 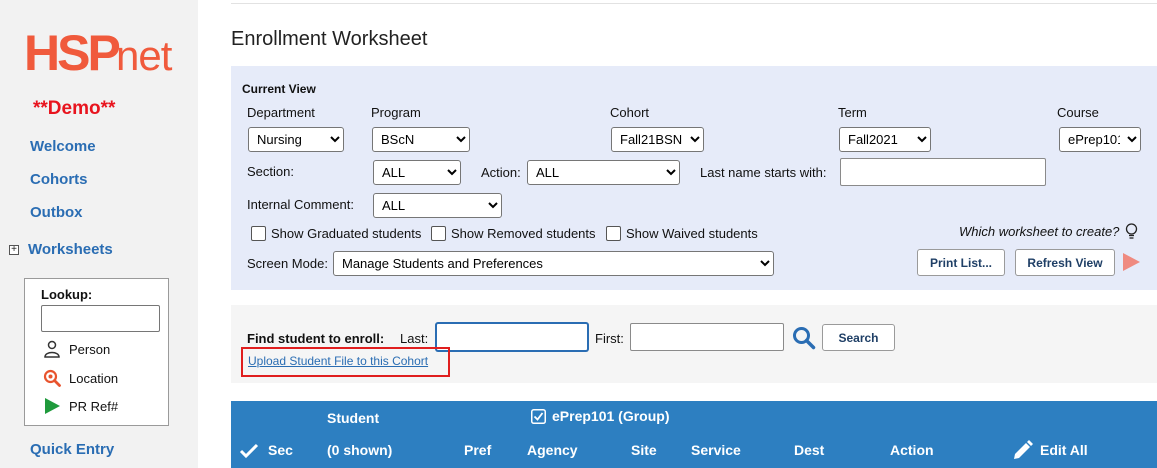 I want to click on agency-column-header: Agency, so click(x=552, y=450).